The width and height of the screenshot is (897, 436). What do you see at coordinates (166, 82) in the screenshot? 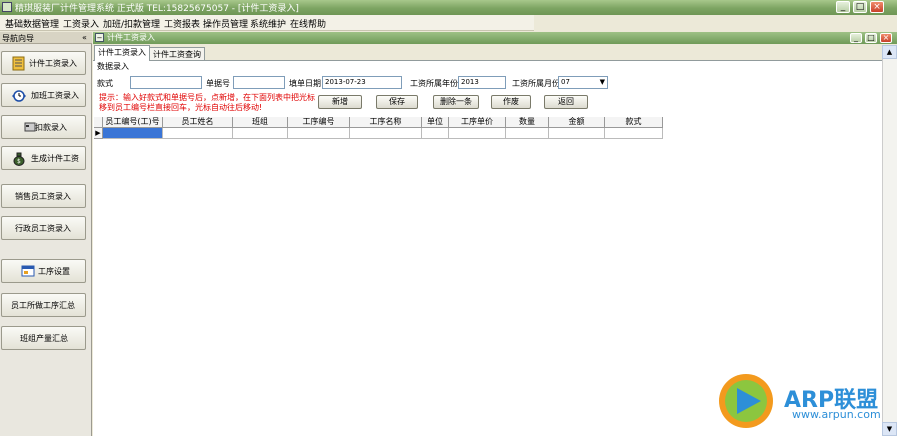
I see `style-input` at bounding box center [166, 82].